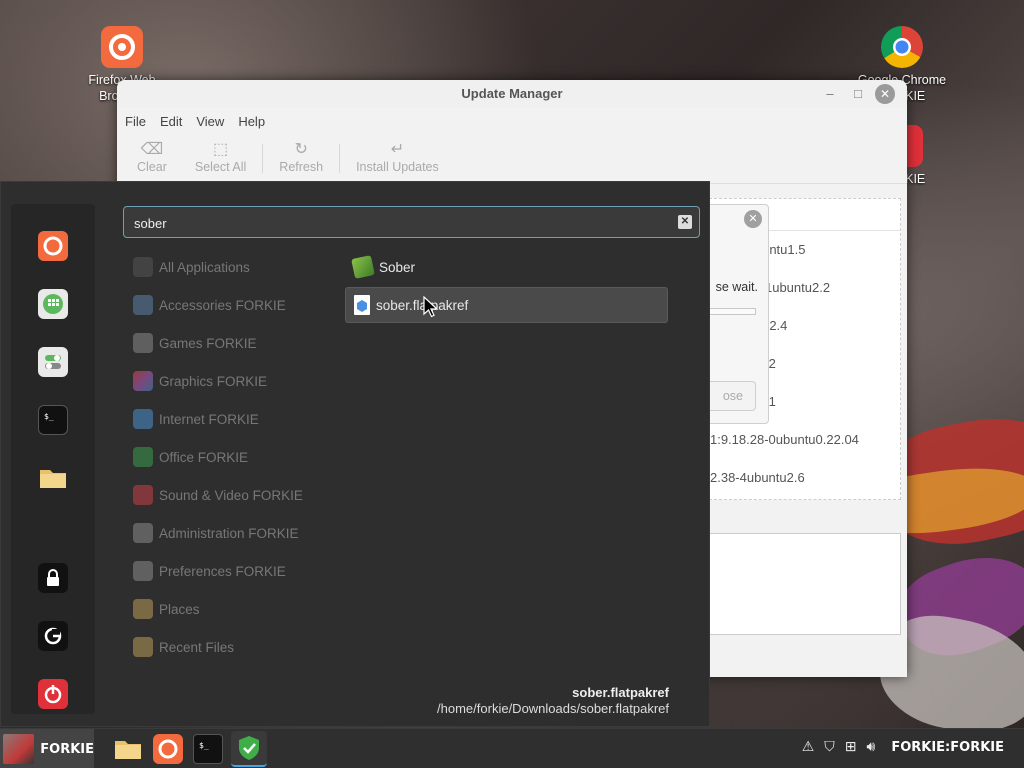 The image size is (1024, 768). I want to click on chrome-icon, so click(902, 47).